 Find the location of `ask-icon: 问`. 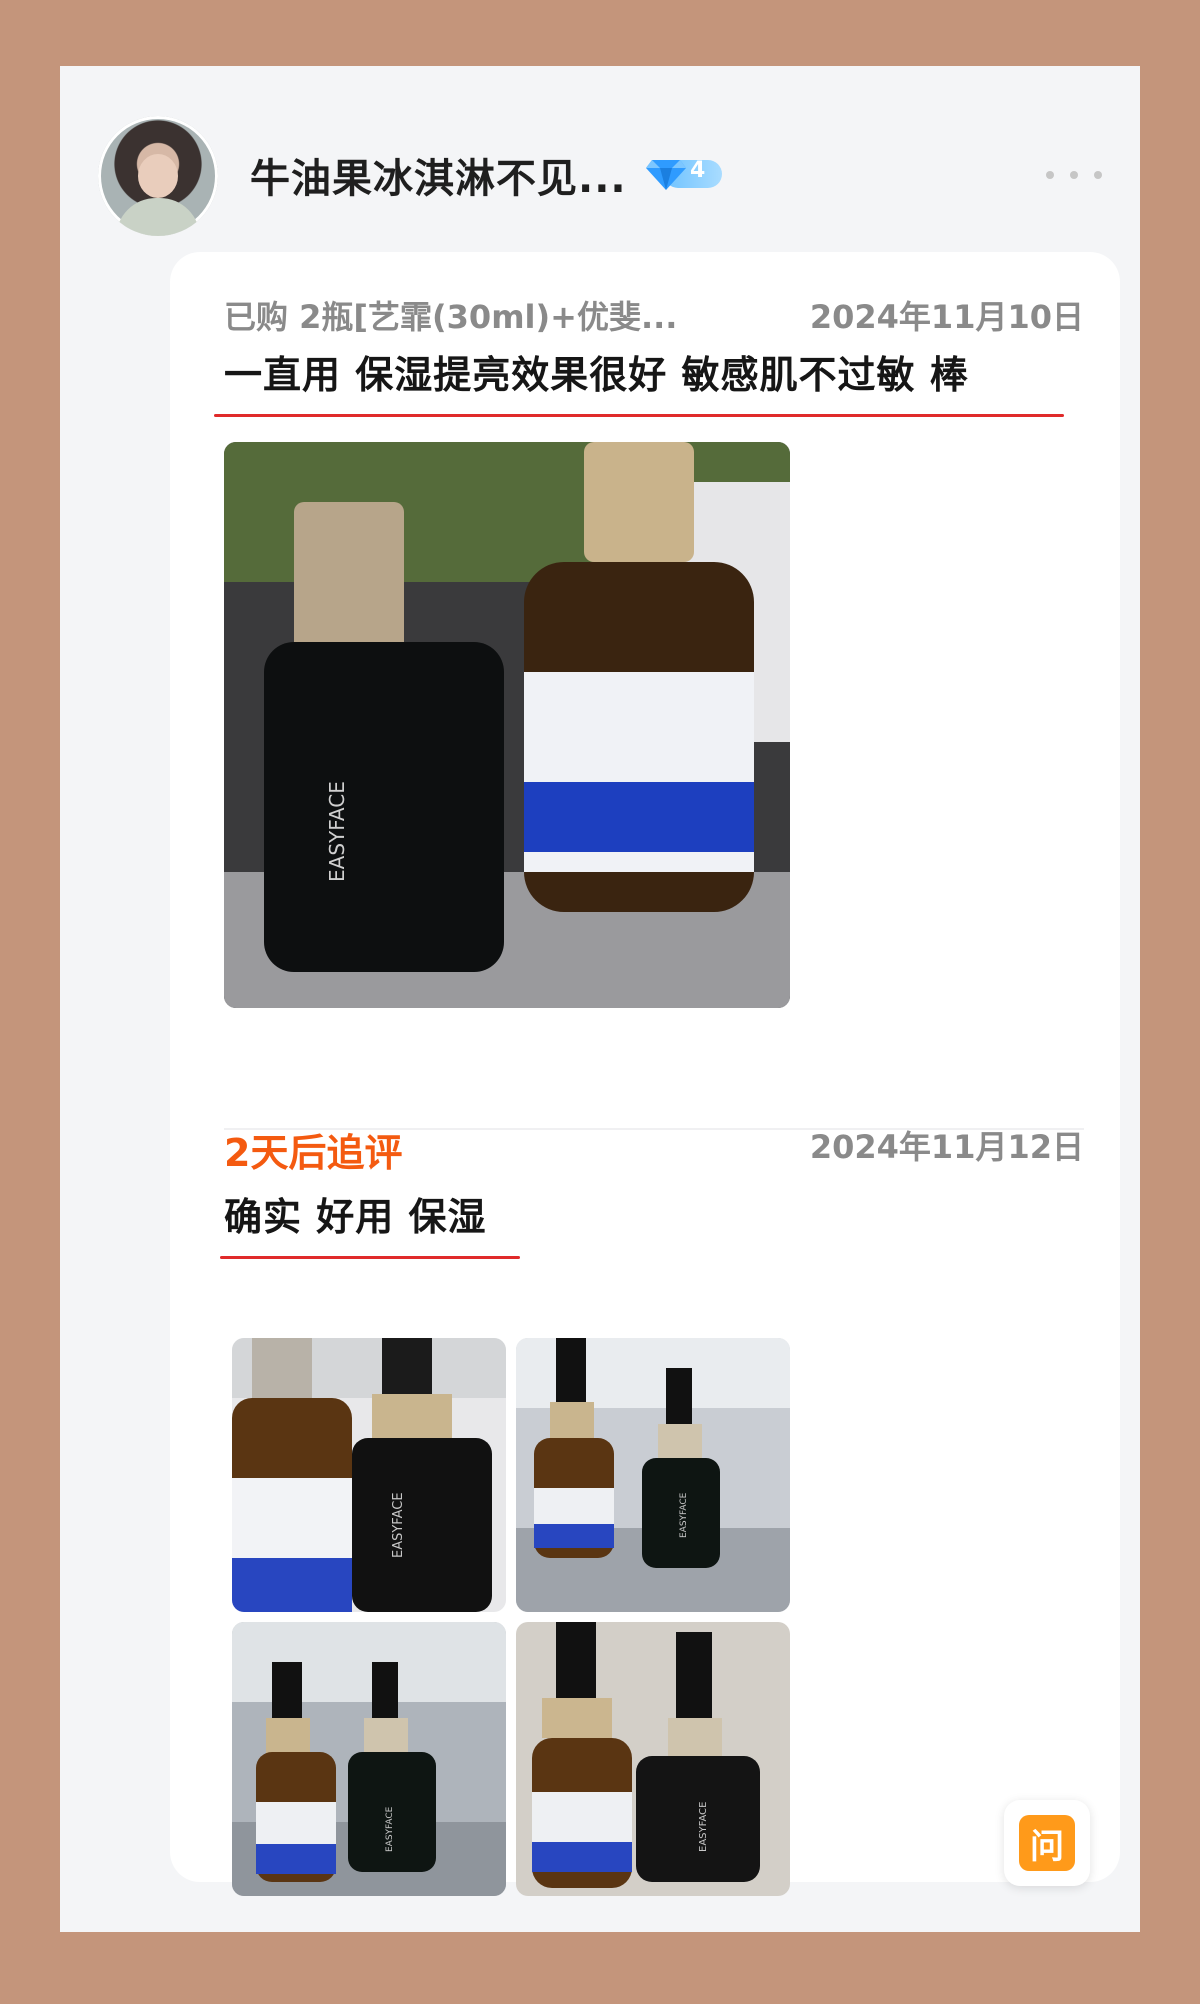

ask-icon: 问 is located at coordinates (1047, 1843).